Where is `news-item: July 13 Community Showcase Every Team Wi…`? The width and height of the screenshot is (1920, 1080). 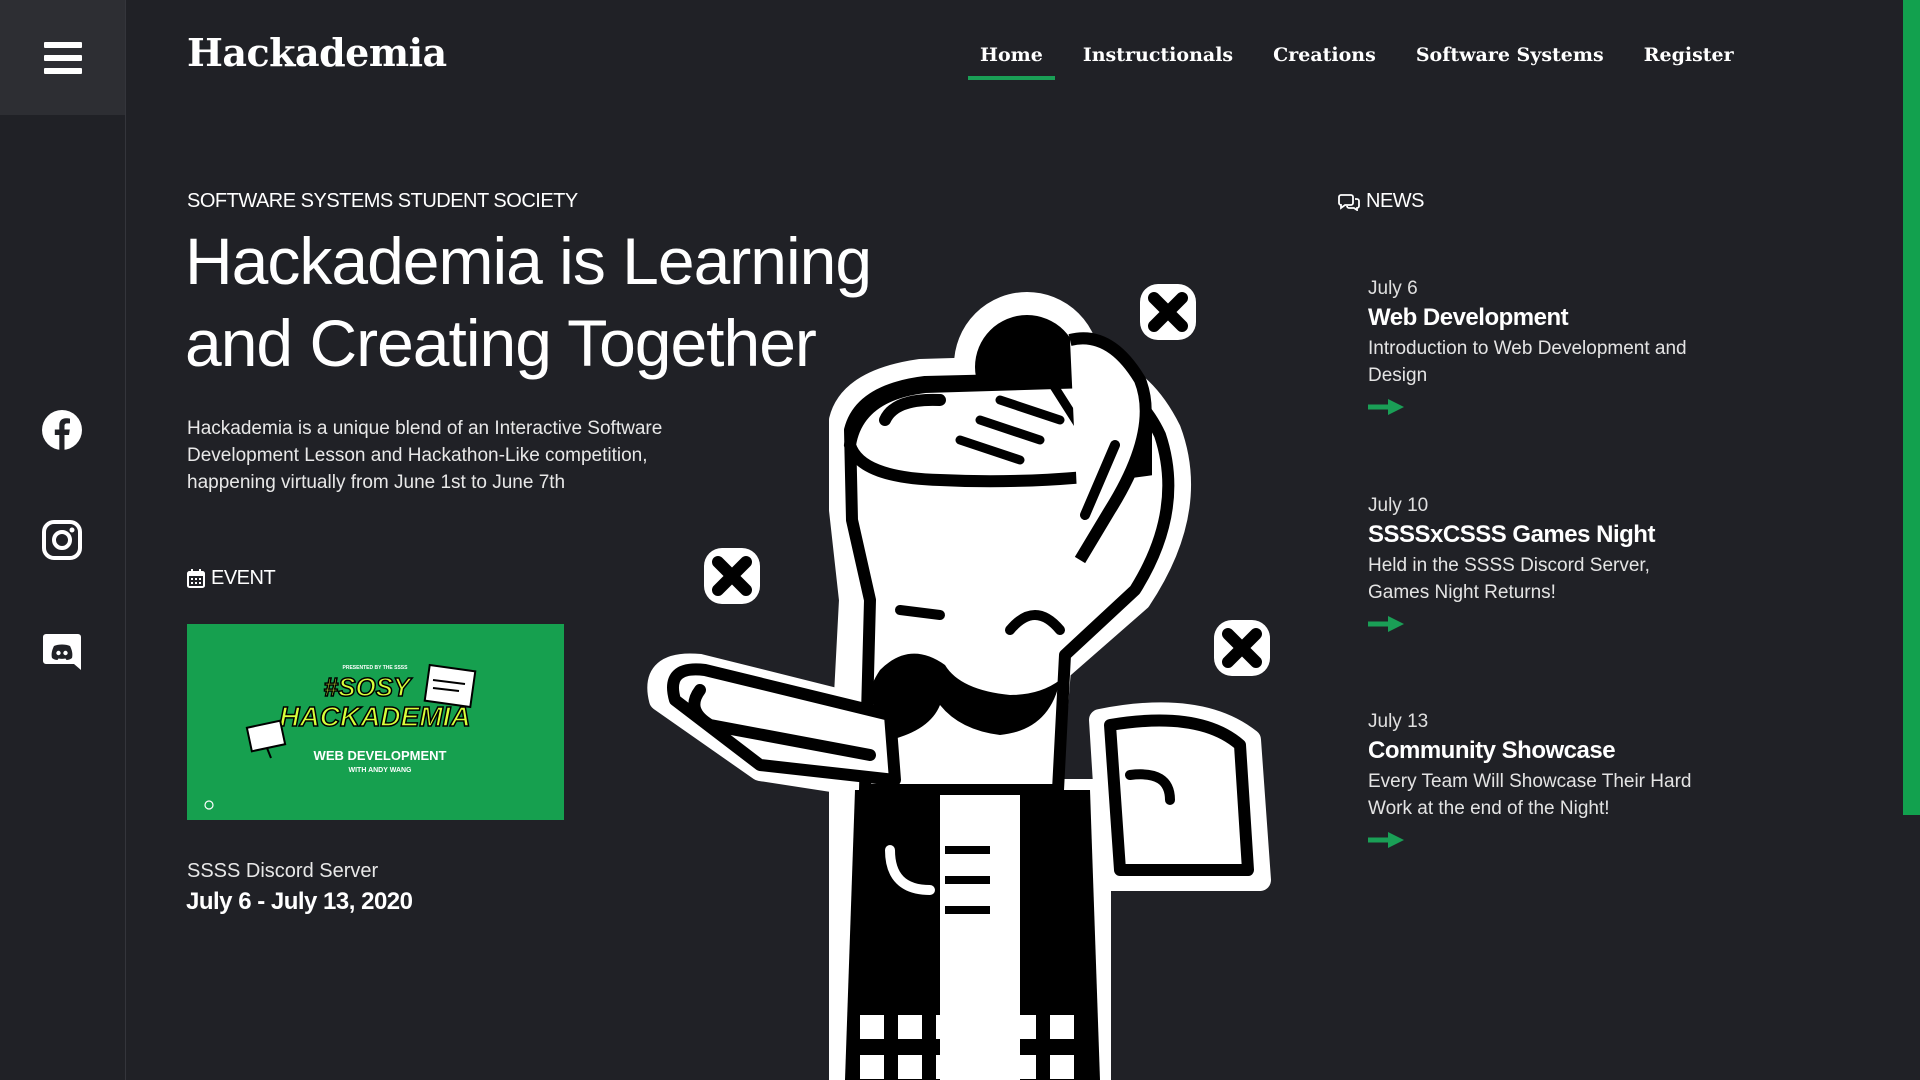 news-item: July 13 Community Showcase Every Team Wi… is located at coordinates (1533, 779).